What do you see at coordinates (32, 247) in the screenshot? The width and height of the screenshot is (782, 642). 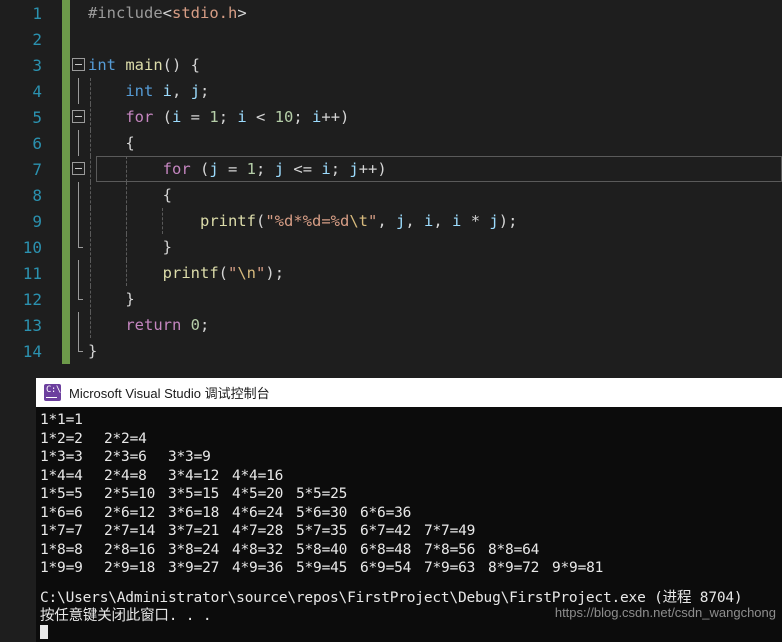 I see `line-number: 10` at bounding box center [32, 247].